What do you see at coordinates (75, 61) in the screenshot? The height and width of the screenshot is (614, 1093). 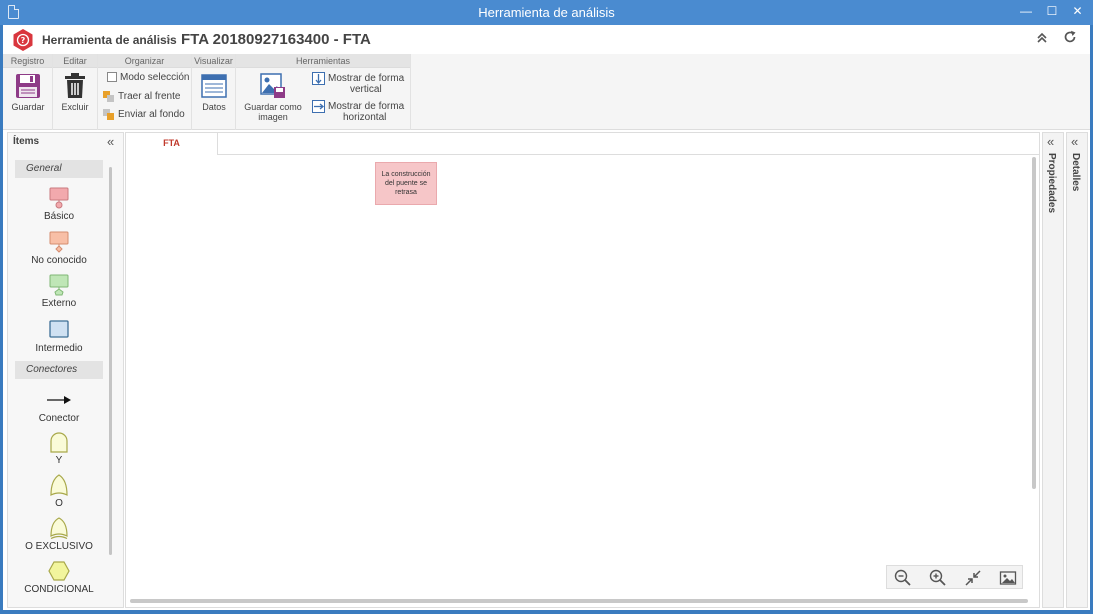 I see `ribbon-group-label: Editar` at bounding box center [75, 61].